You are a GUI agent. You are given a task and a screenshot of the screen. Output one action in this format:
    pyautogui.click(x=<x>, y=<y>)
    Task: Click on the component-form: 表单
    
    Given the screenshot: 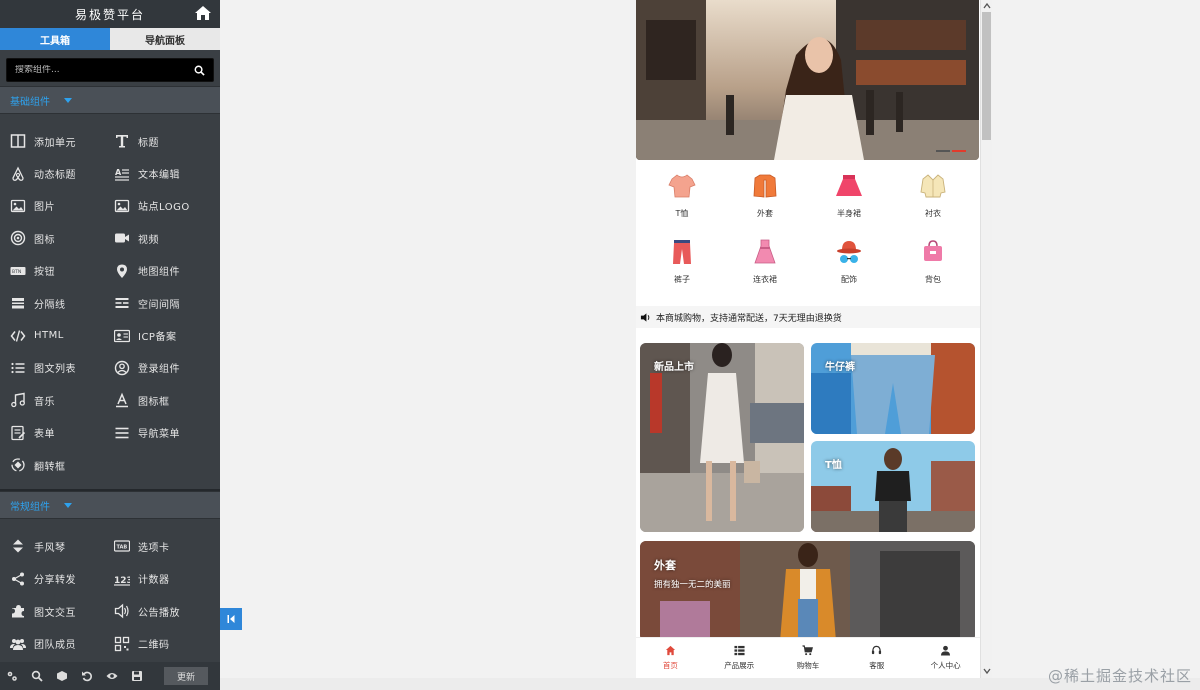 What is the action you would take?
    pyautogui.click(x=62, y=433)
    